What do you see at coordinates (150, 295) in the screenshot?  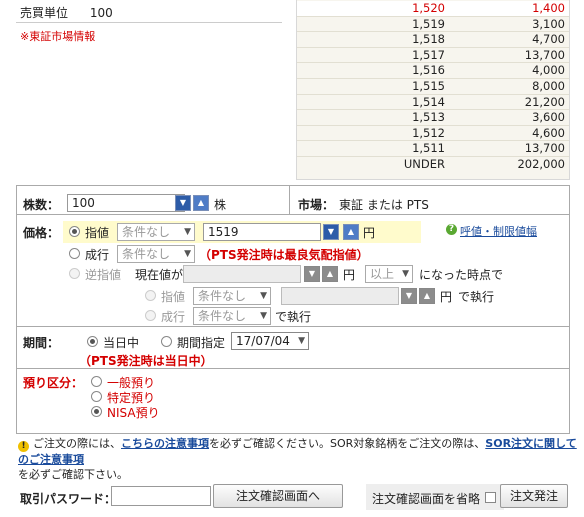 I see `stop-limit-radio` at bounding box center [150, 295].